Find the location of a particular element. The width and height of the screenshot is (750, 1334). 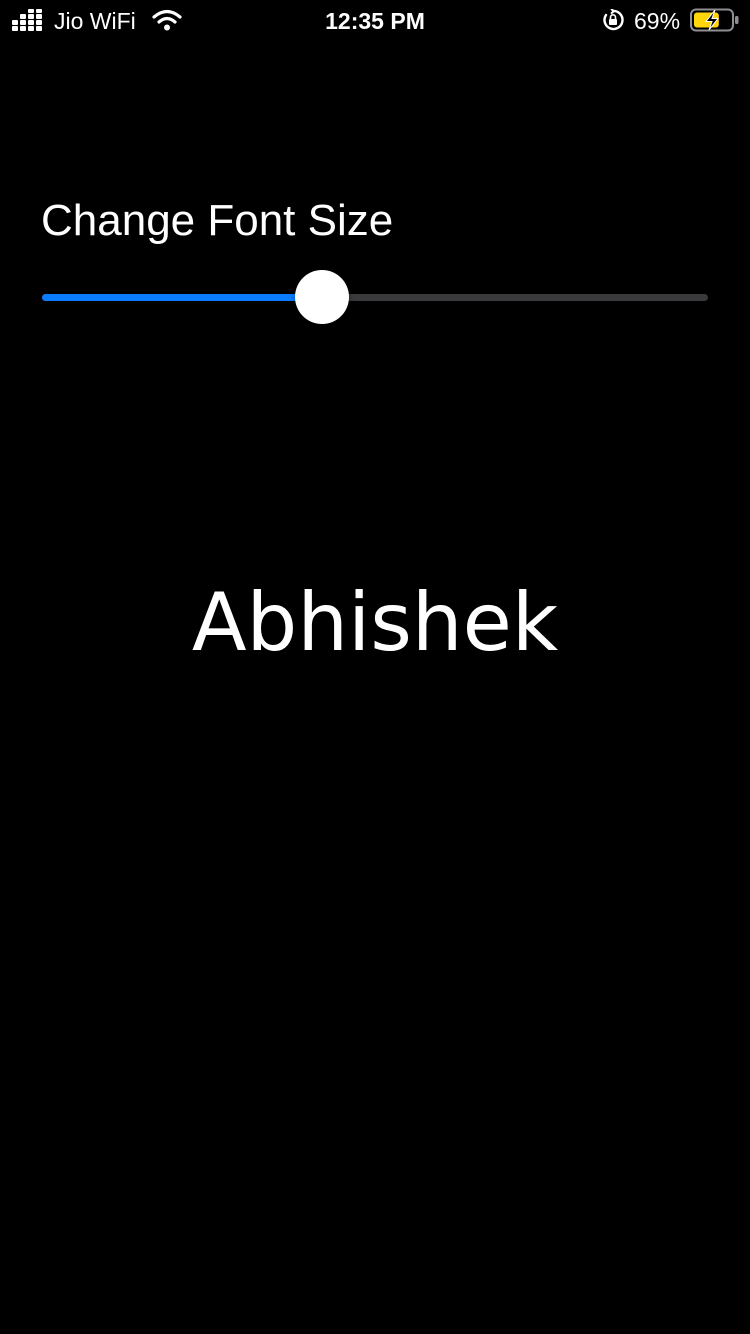

slider-thumb is located at coordinates (321, 297).